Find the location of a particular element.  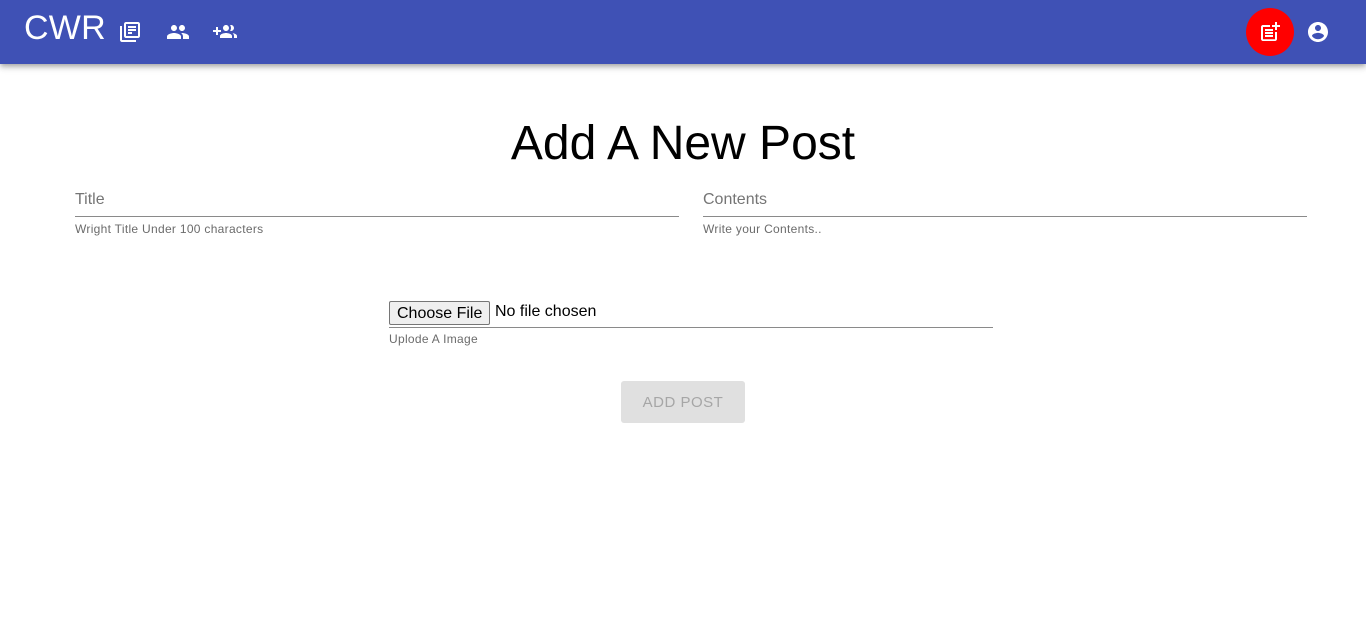

contents-input is located at coordinates (1005, 199).